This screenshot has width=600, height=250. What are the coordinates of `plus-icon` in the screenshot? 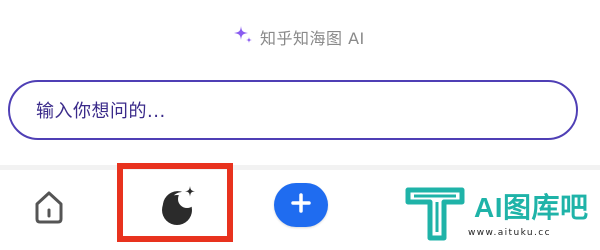 It's located at (301, 205).